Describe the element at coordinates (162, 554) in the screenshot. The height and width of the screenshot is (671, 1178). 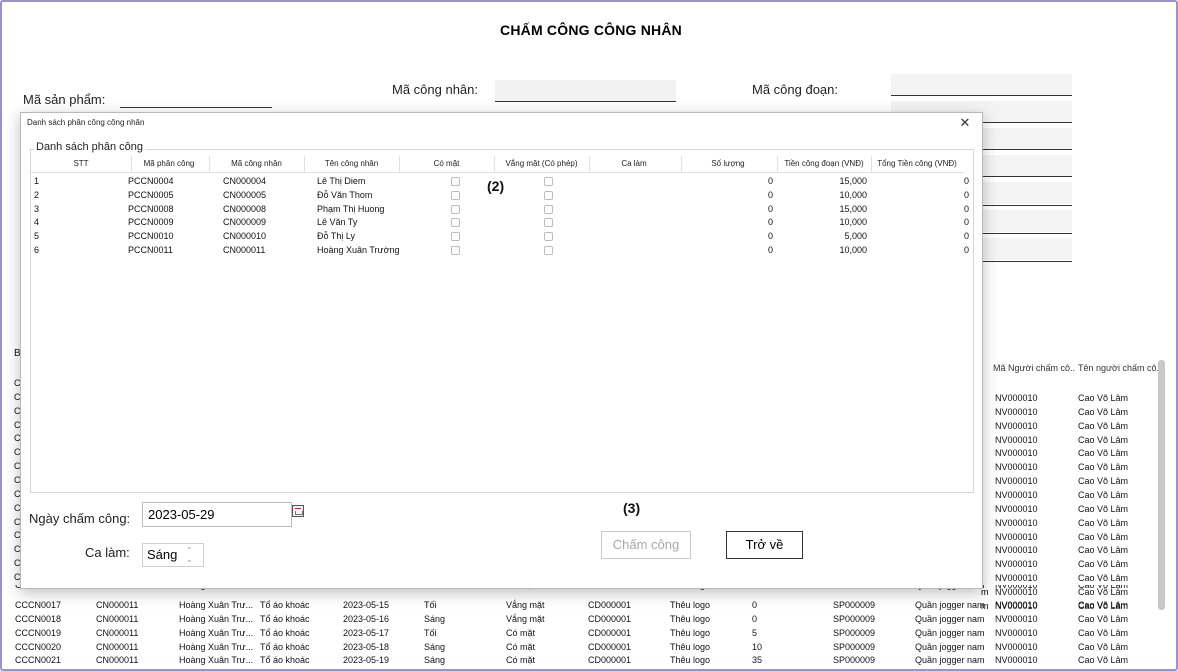
I see `shift-value: Sáng` at that location.